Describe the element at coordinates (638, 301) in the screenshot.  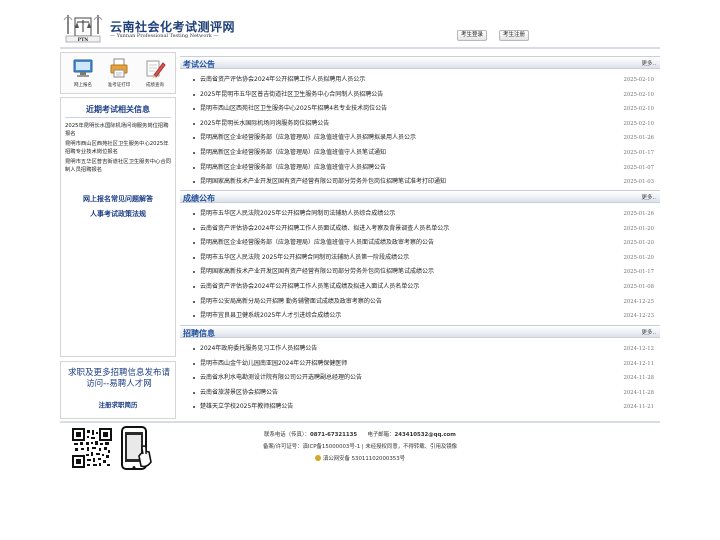
I see `item-date: 2024-12-25` at that location.